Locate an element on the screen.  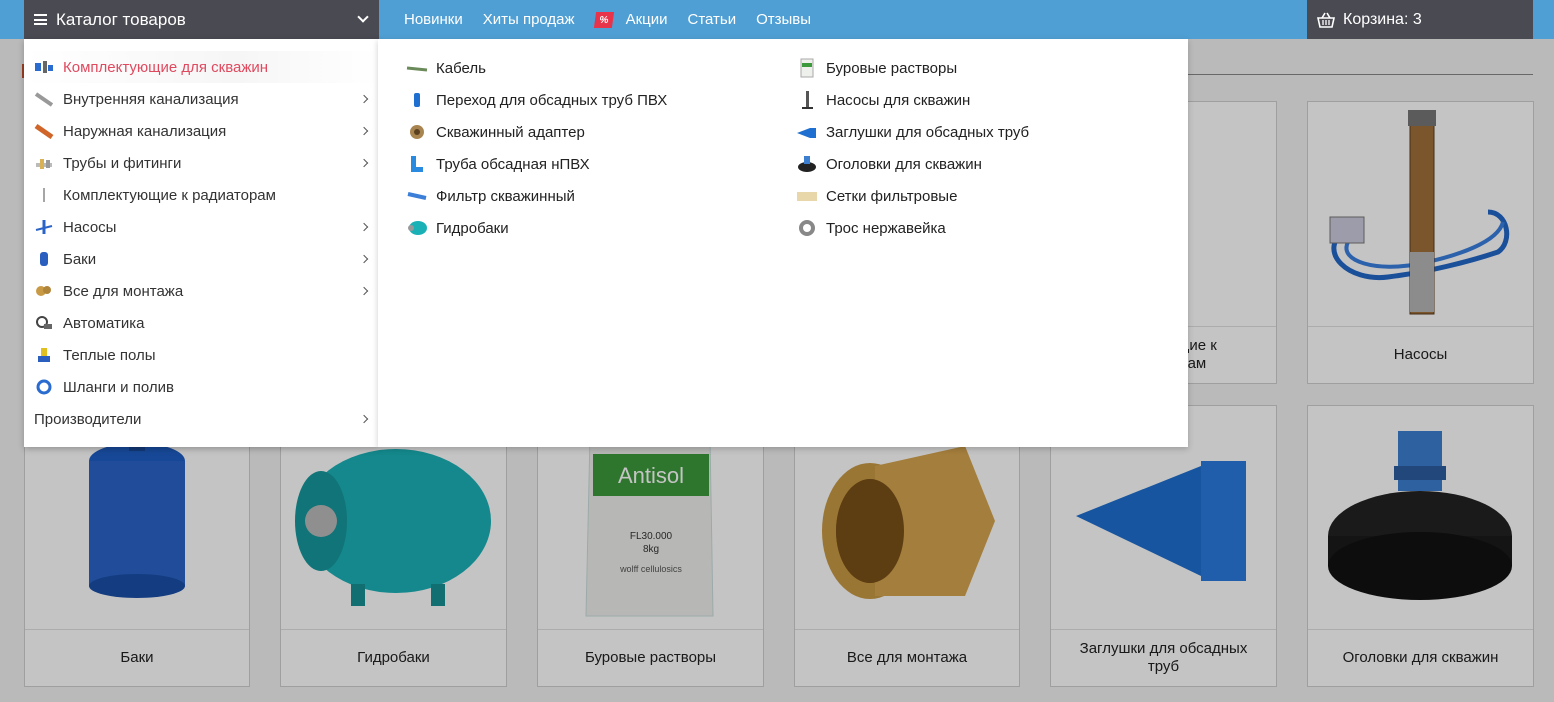
menu-item-label: Автоматика is located at coordinates (104, 323).